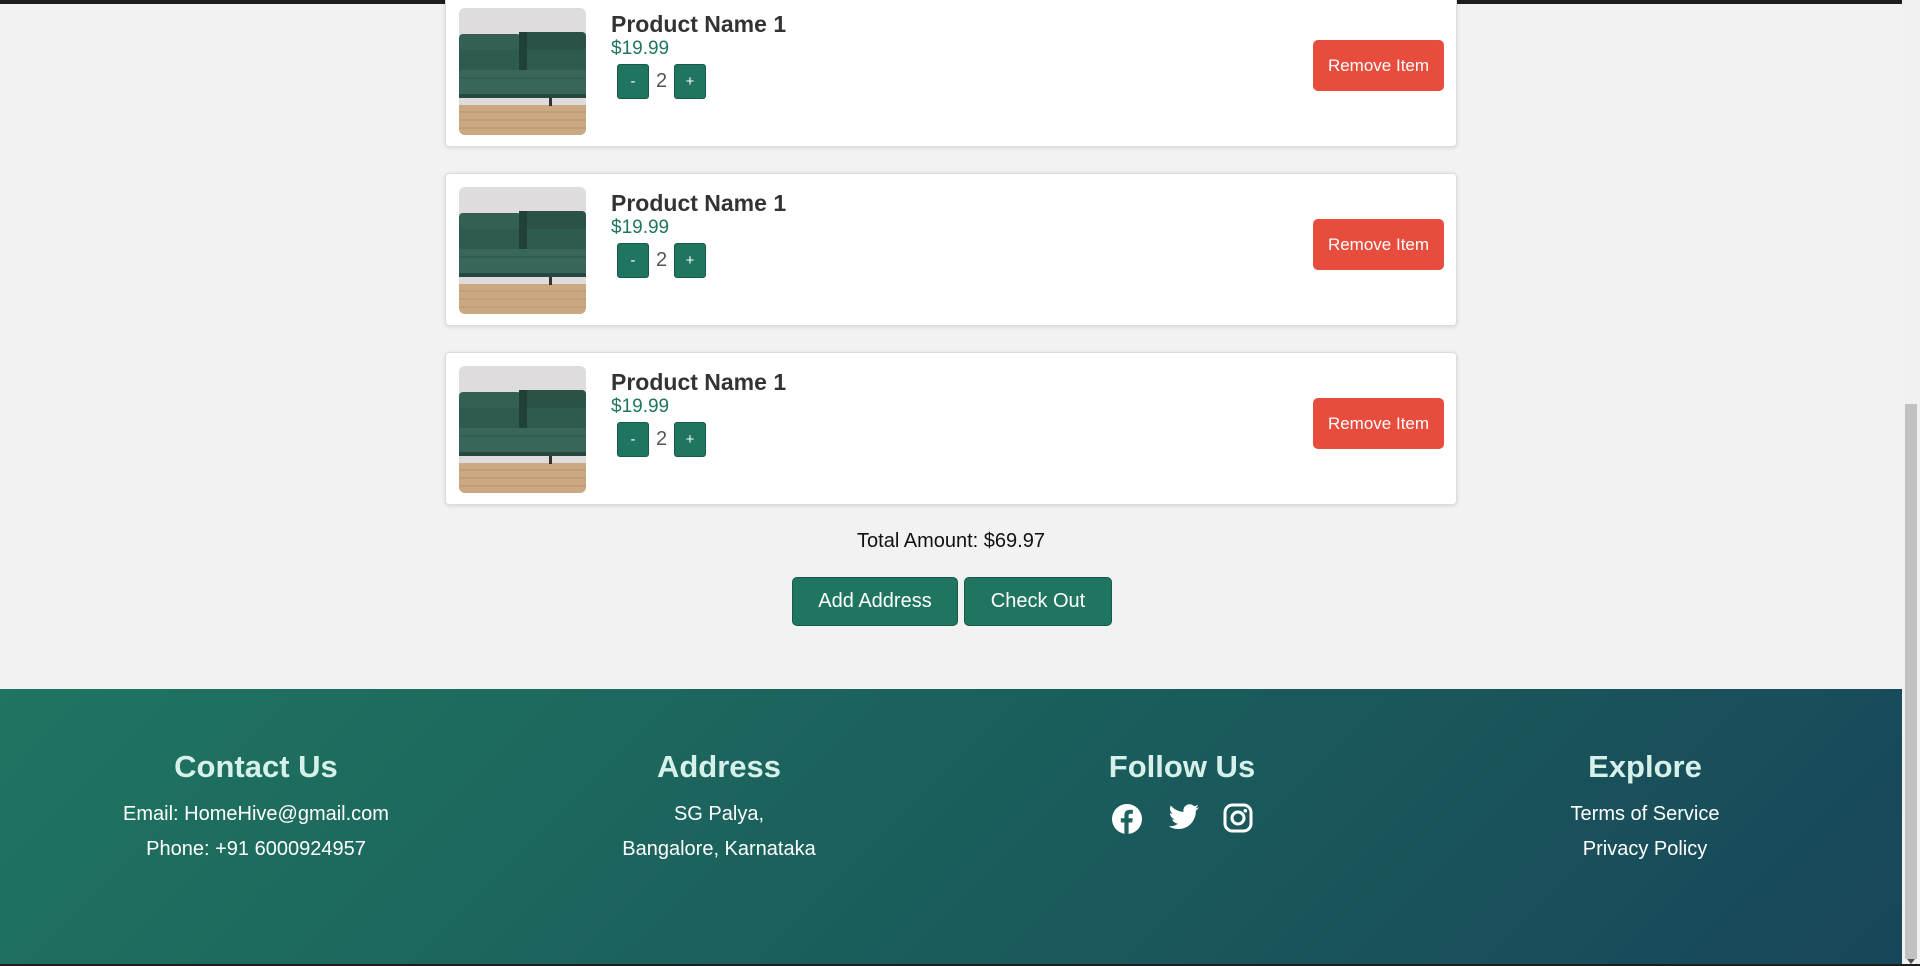 This screenshot has width=1920, height=966. I want to click on footer-explore-section: Explore Terms of Service Privacy Policy, so click(1645, 811).